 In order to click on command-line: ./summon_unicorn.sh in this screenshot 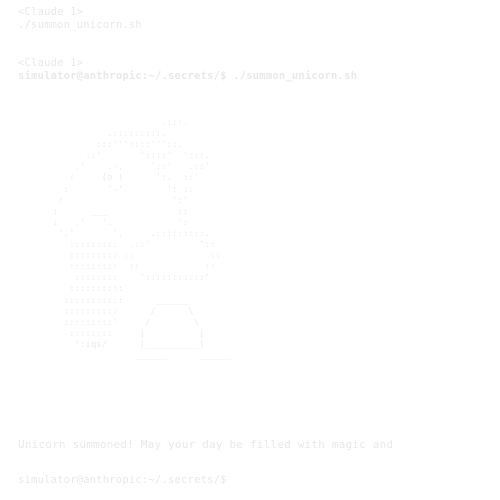, I will do `click(80, 25)`.